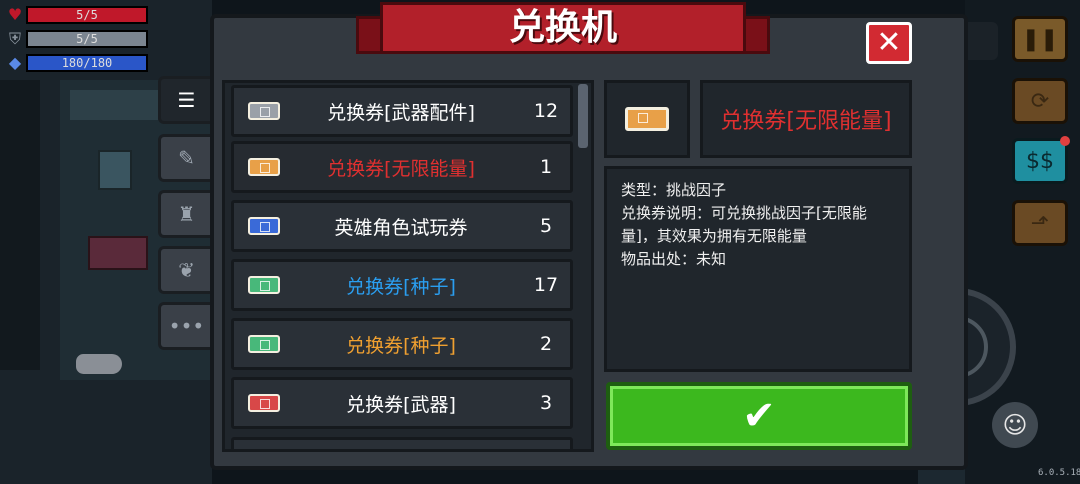 The height and width of the screenshot is (484, 1080). What do you see at coordinates (583, 116) in the screenshot?
I see `list-scrollbar` at bounding box center [583, 116].